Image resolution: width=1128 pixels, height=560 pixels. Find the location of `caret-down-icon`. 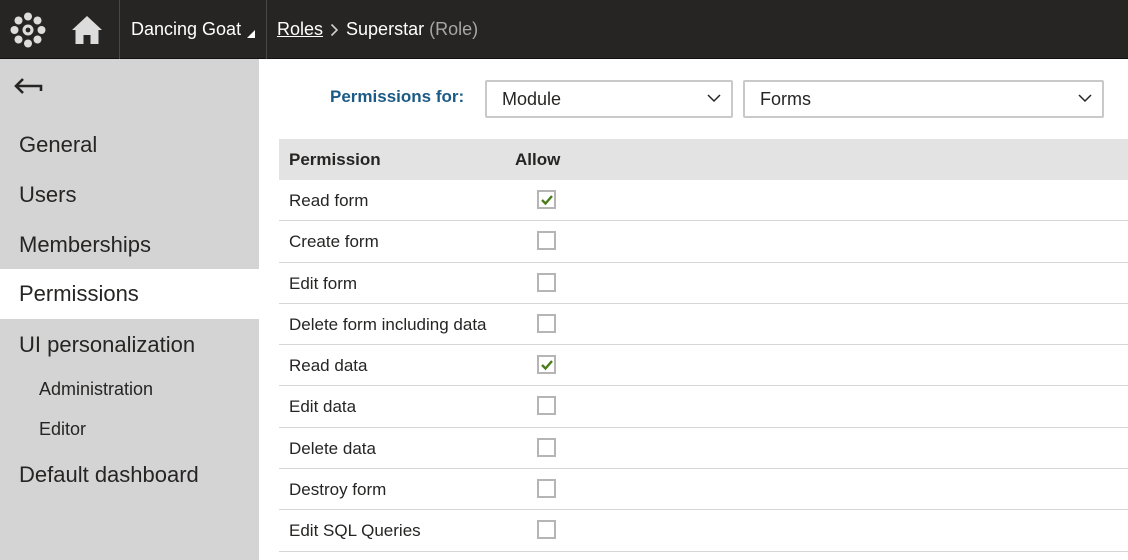

caret-down-icon is located at coordinates (251, 33).